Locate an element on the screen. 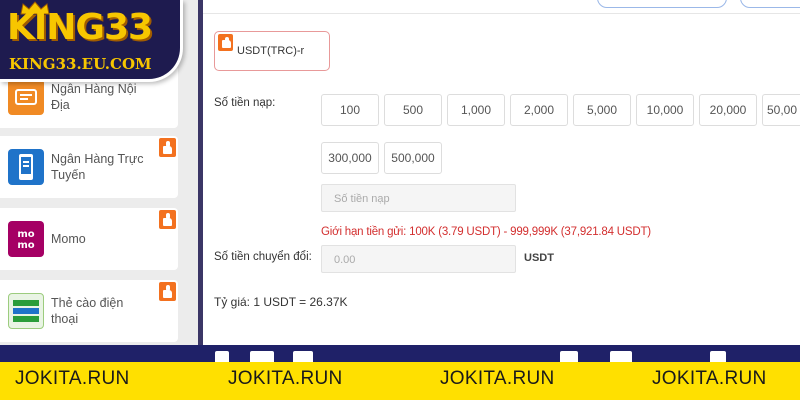  sidebar-item-label: Thẻ cào điện thoại is located at coordinates (87, 311).